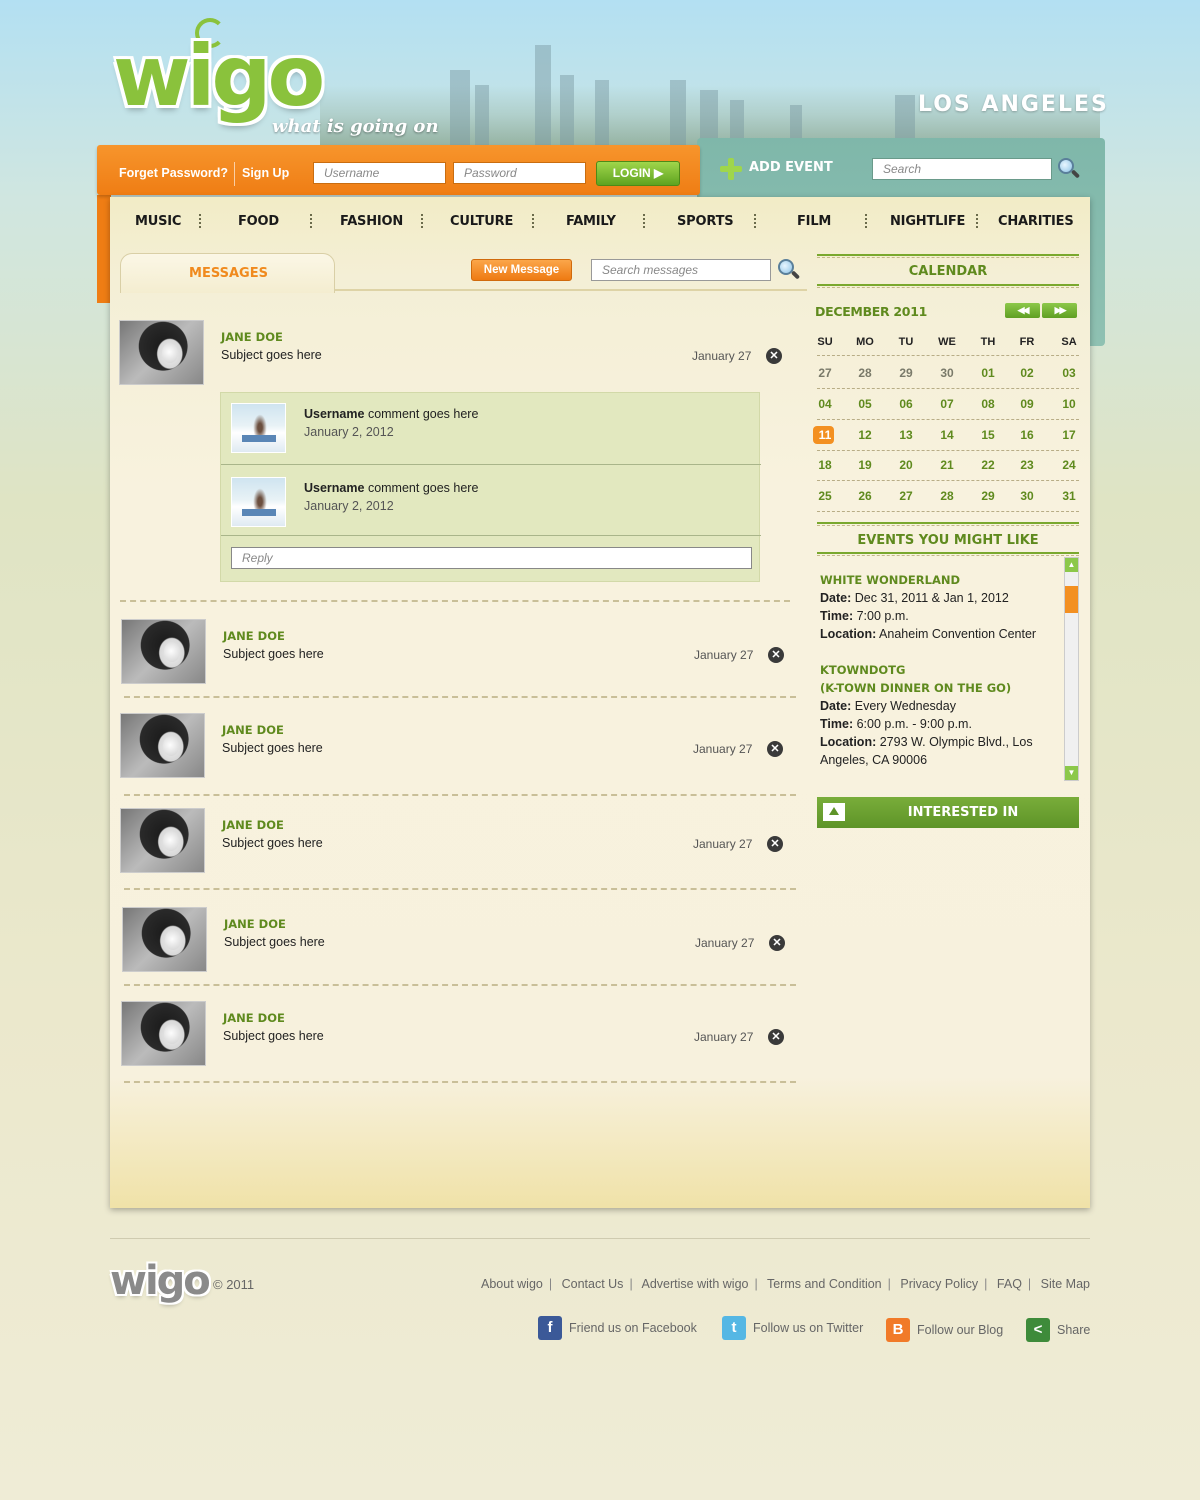 The width and height of the screenshot is (1200, 1500). Describe the element at coordinates (906, 435) in the screenshot. I see `calendar-day: 13` at that location.